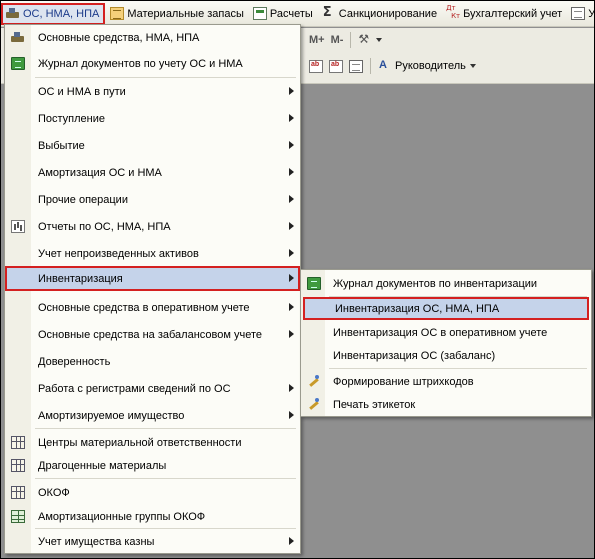 The width and height of the screenshot is (595, 559). I want to click on menu-item-reports: Отчеты по ОС, НМА, НПА, so click(152, 226).